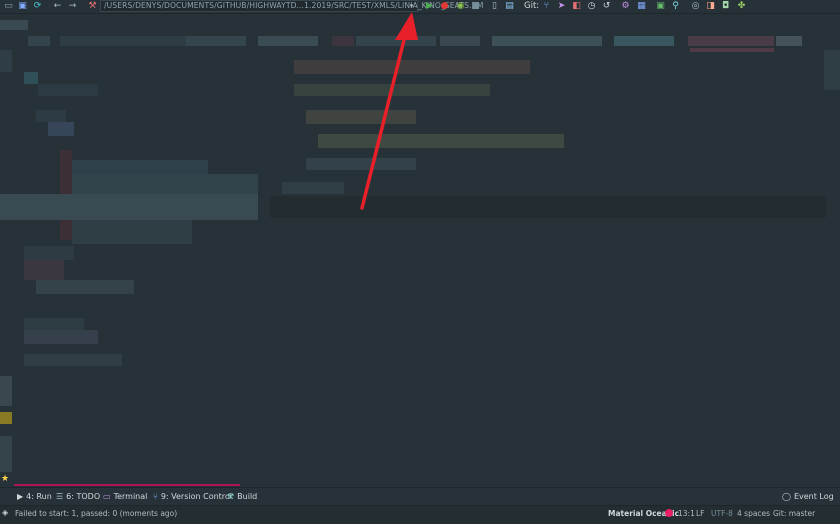 The height and width of the screenshot is (524, 840). I want to click on annotation-arrow, so click(389, 111).